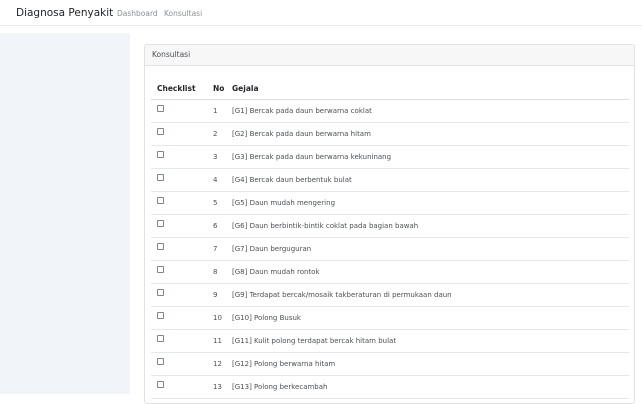 Image resolution: width=642 pixels, height=404 pixels. Describe the element at coordinates (321, 13) in the screenshot. I see `top-navbar: Diagnosa Penyakit Dashboard Konsultasi` at that location.